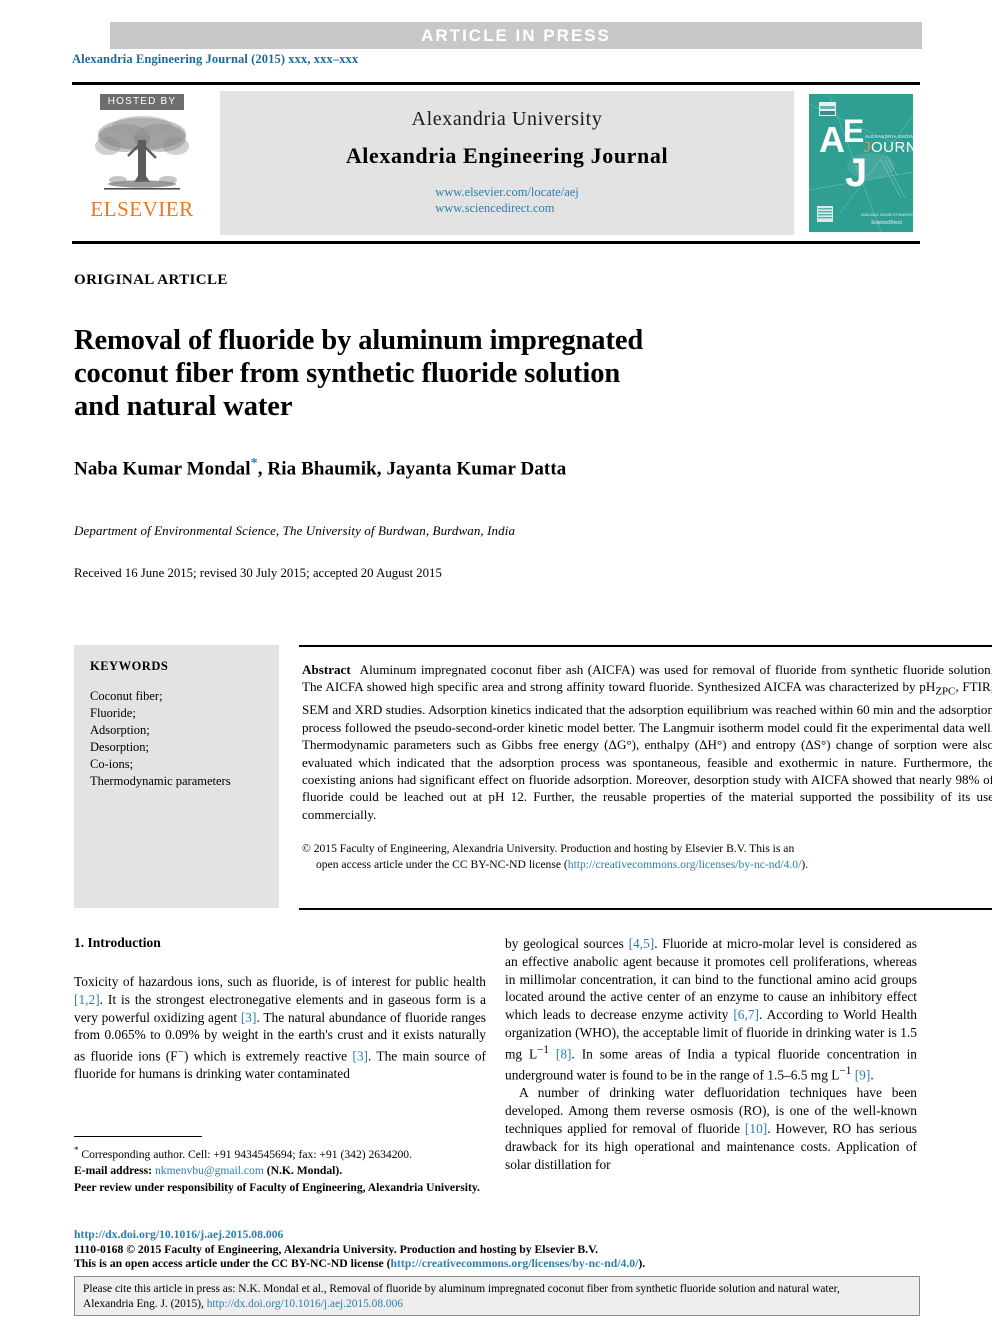  I want to click on unit-superscript-2: −1, so click(845, 1071).